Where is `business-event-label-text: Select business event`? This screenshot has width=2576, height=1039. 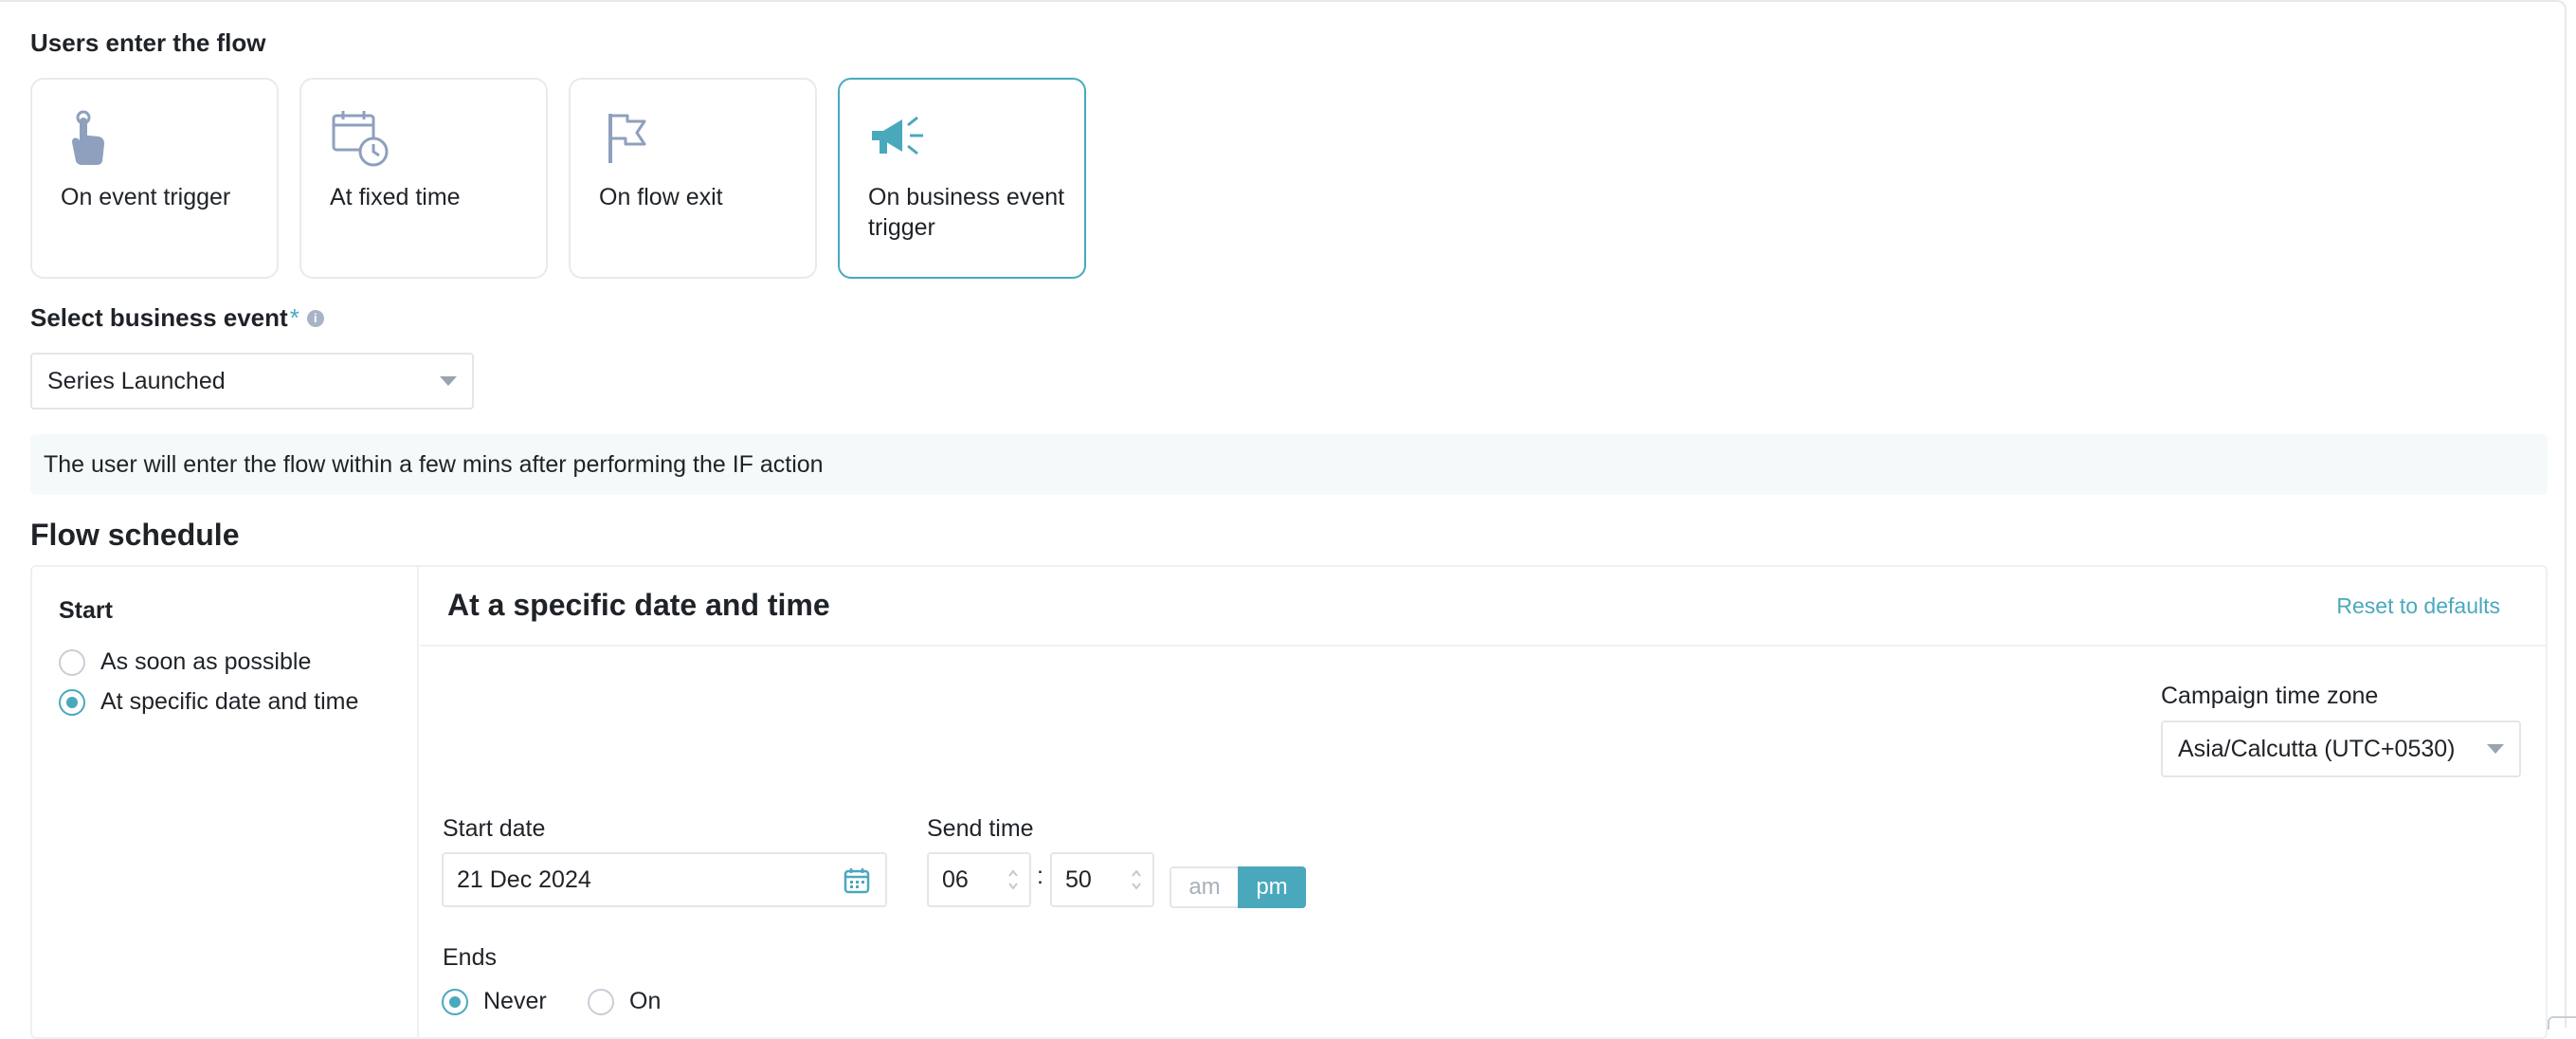
business-event-label-text: Select business event is located at coordinates (159, 317).